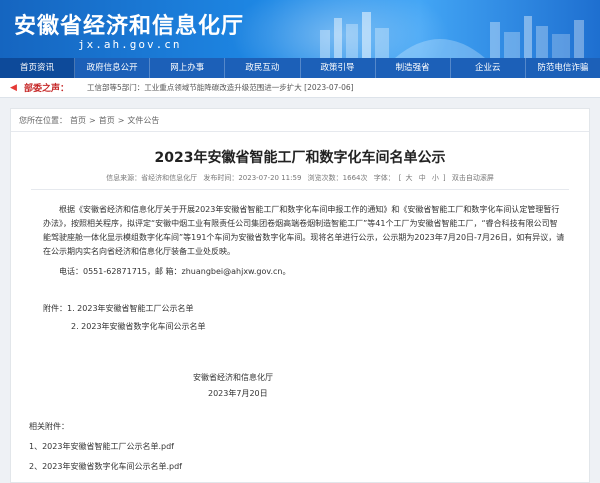 The width and height of the screenshot is (600, 483). What do you see at coordinates (118, 308) in the screenshot?
I see `attachment-list-item: 附件：1. 2023年安徽省智能工厂公示名单` at bounding box center [118, 308].